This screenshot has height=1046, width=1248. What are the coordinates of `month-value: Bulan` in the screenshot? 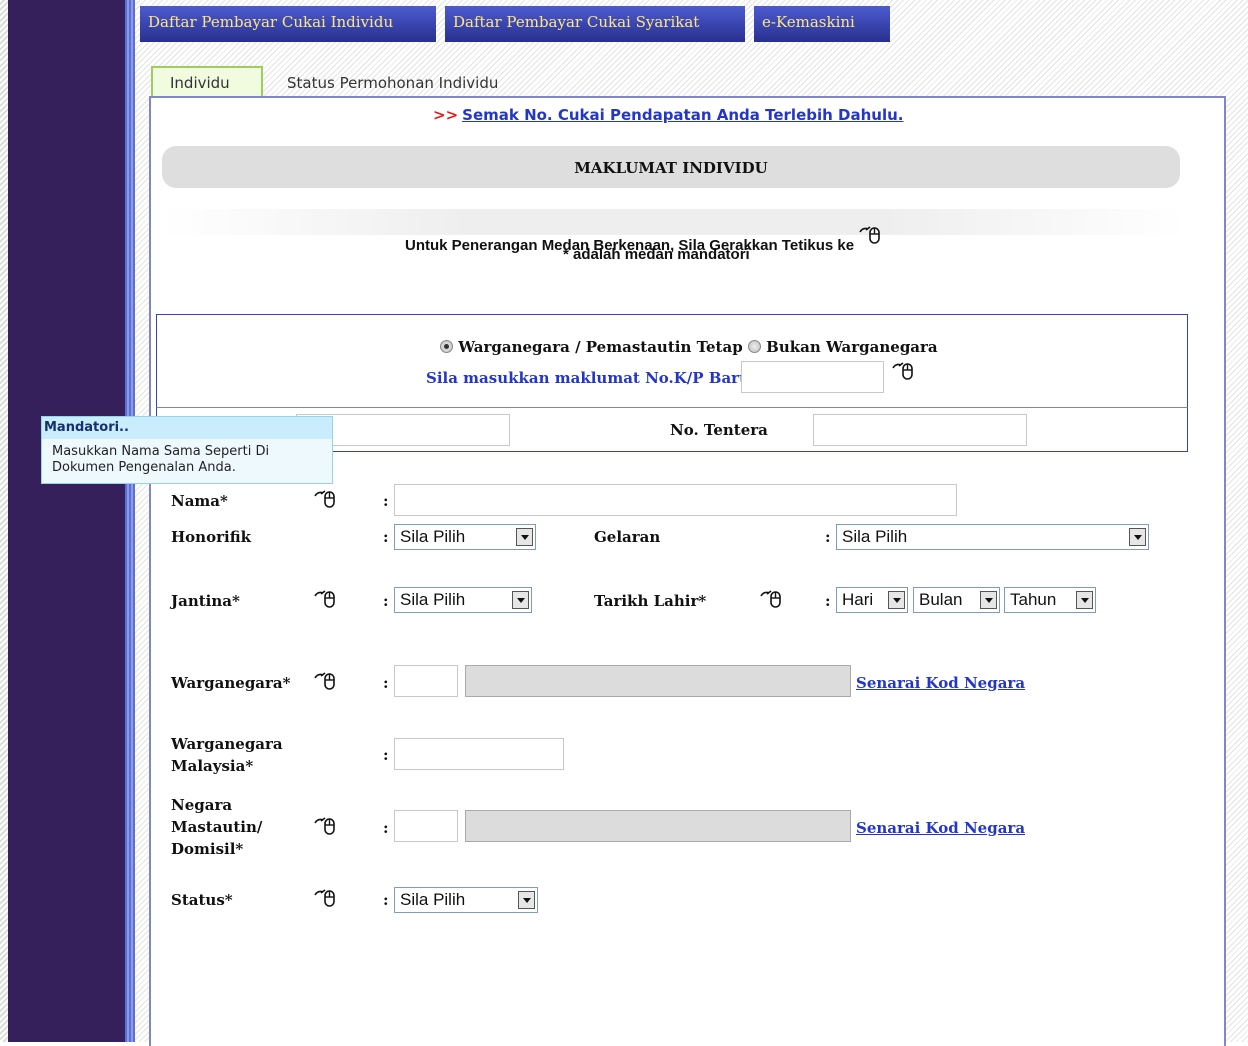 It's located at (941, 599).